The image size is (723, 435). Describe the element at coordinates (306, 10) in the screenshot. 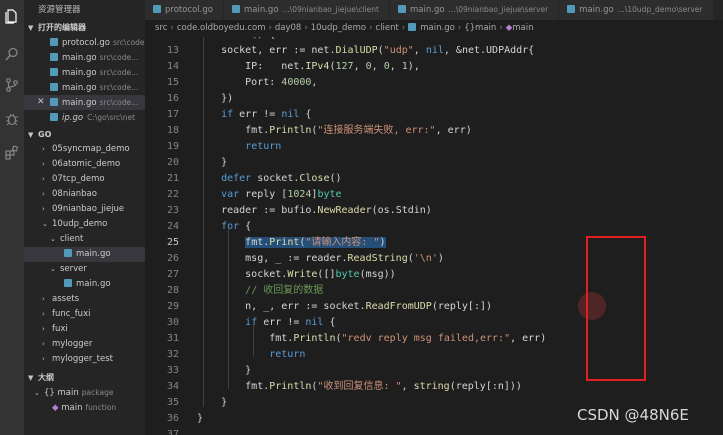

I see `tab-main-go: main.go ...\09nianbao_jiejue\client` at that location.